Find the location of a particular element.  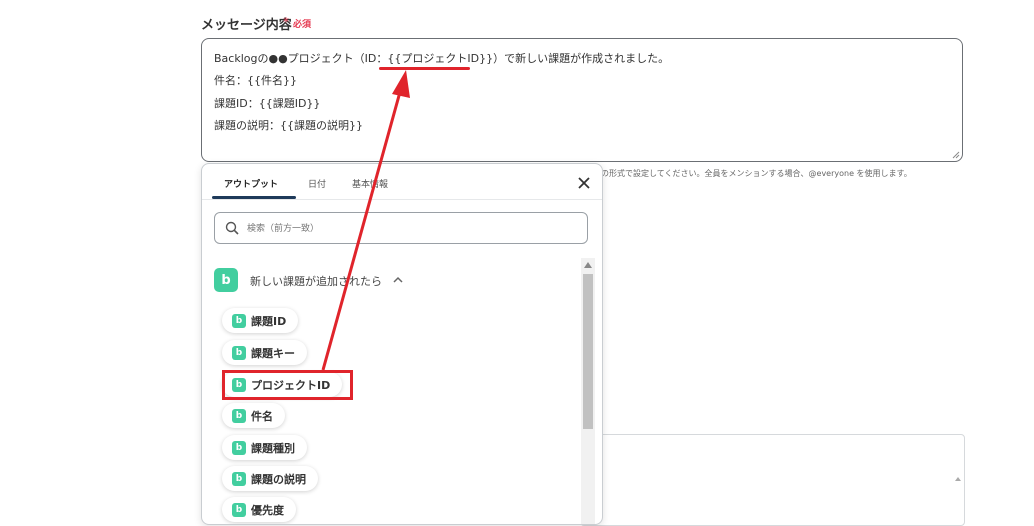

output-item-issue-id: b 課題ID is located at coordinates (260, 320).